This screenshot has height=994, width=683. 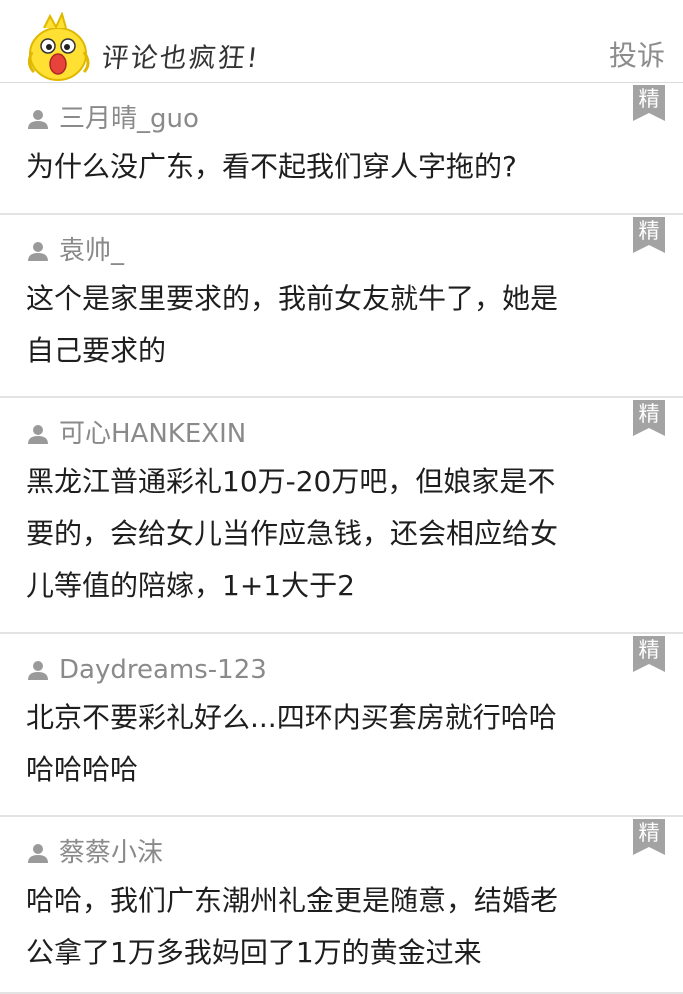 What do you see at coordinates (153, 434) in the screenshot?
I see `username-label: 可心HANKEXIN` at bounding box center [153, 434].